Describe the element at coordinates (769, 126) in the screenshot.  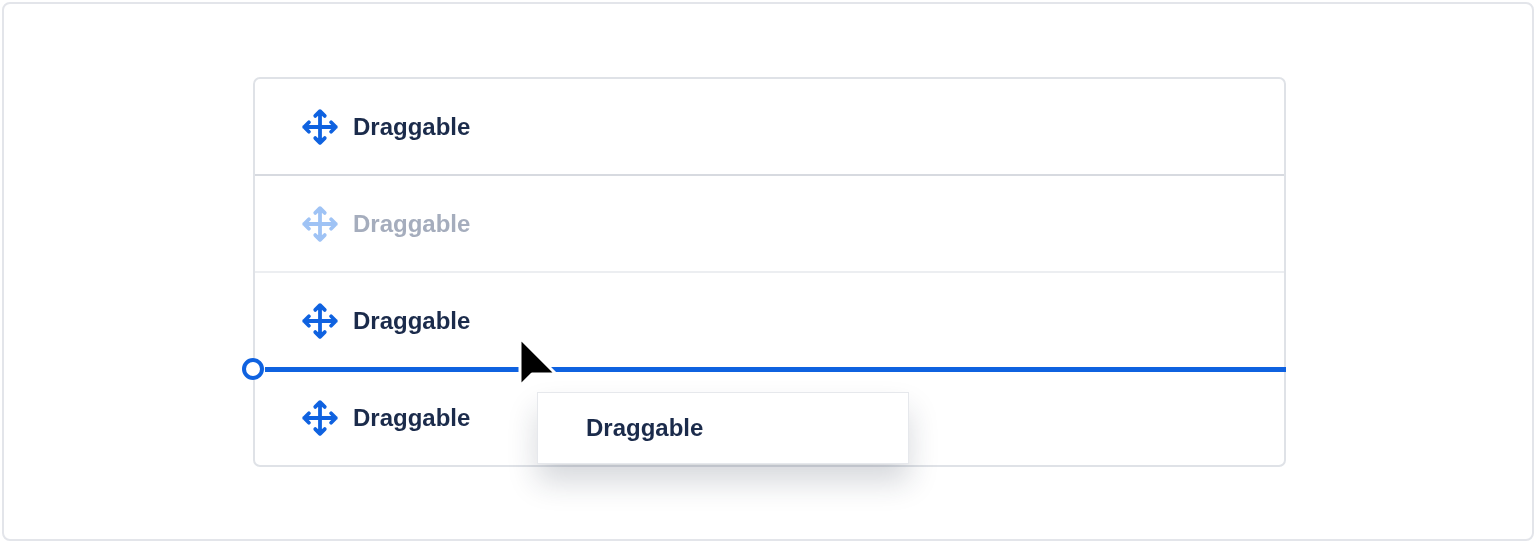
I see `list-row: Draggable` at that location.